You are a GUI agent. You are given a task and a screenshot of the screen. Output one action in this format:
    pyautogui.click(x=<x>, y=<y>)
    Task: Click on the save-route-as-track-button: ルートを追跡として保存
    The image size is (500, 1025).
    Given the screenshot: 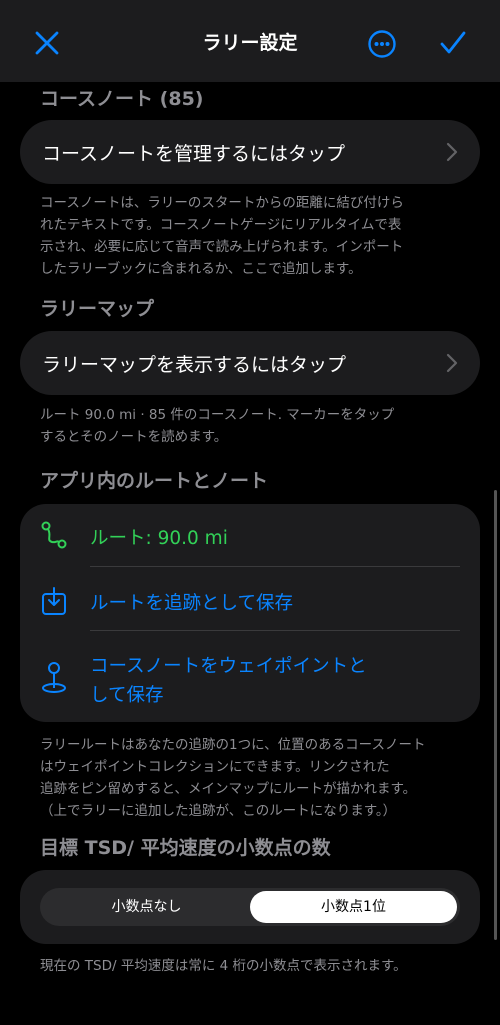 What is the action you would take?
    pyautogui.click(x=191, y=602)
    